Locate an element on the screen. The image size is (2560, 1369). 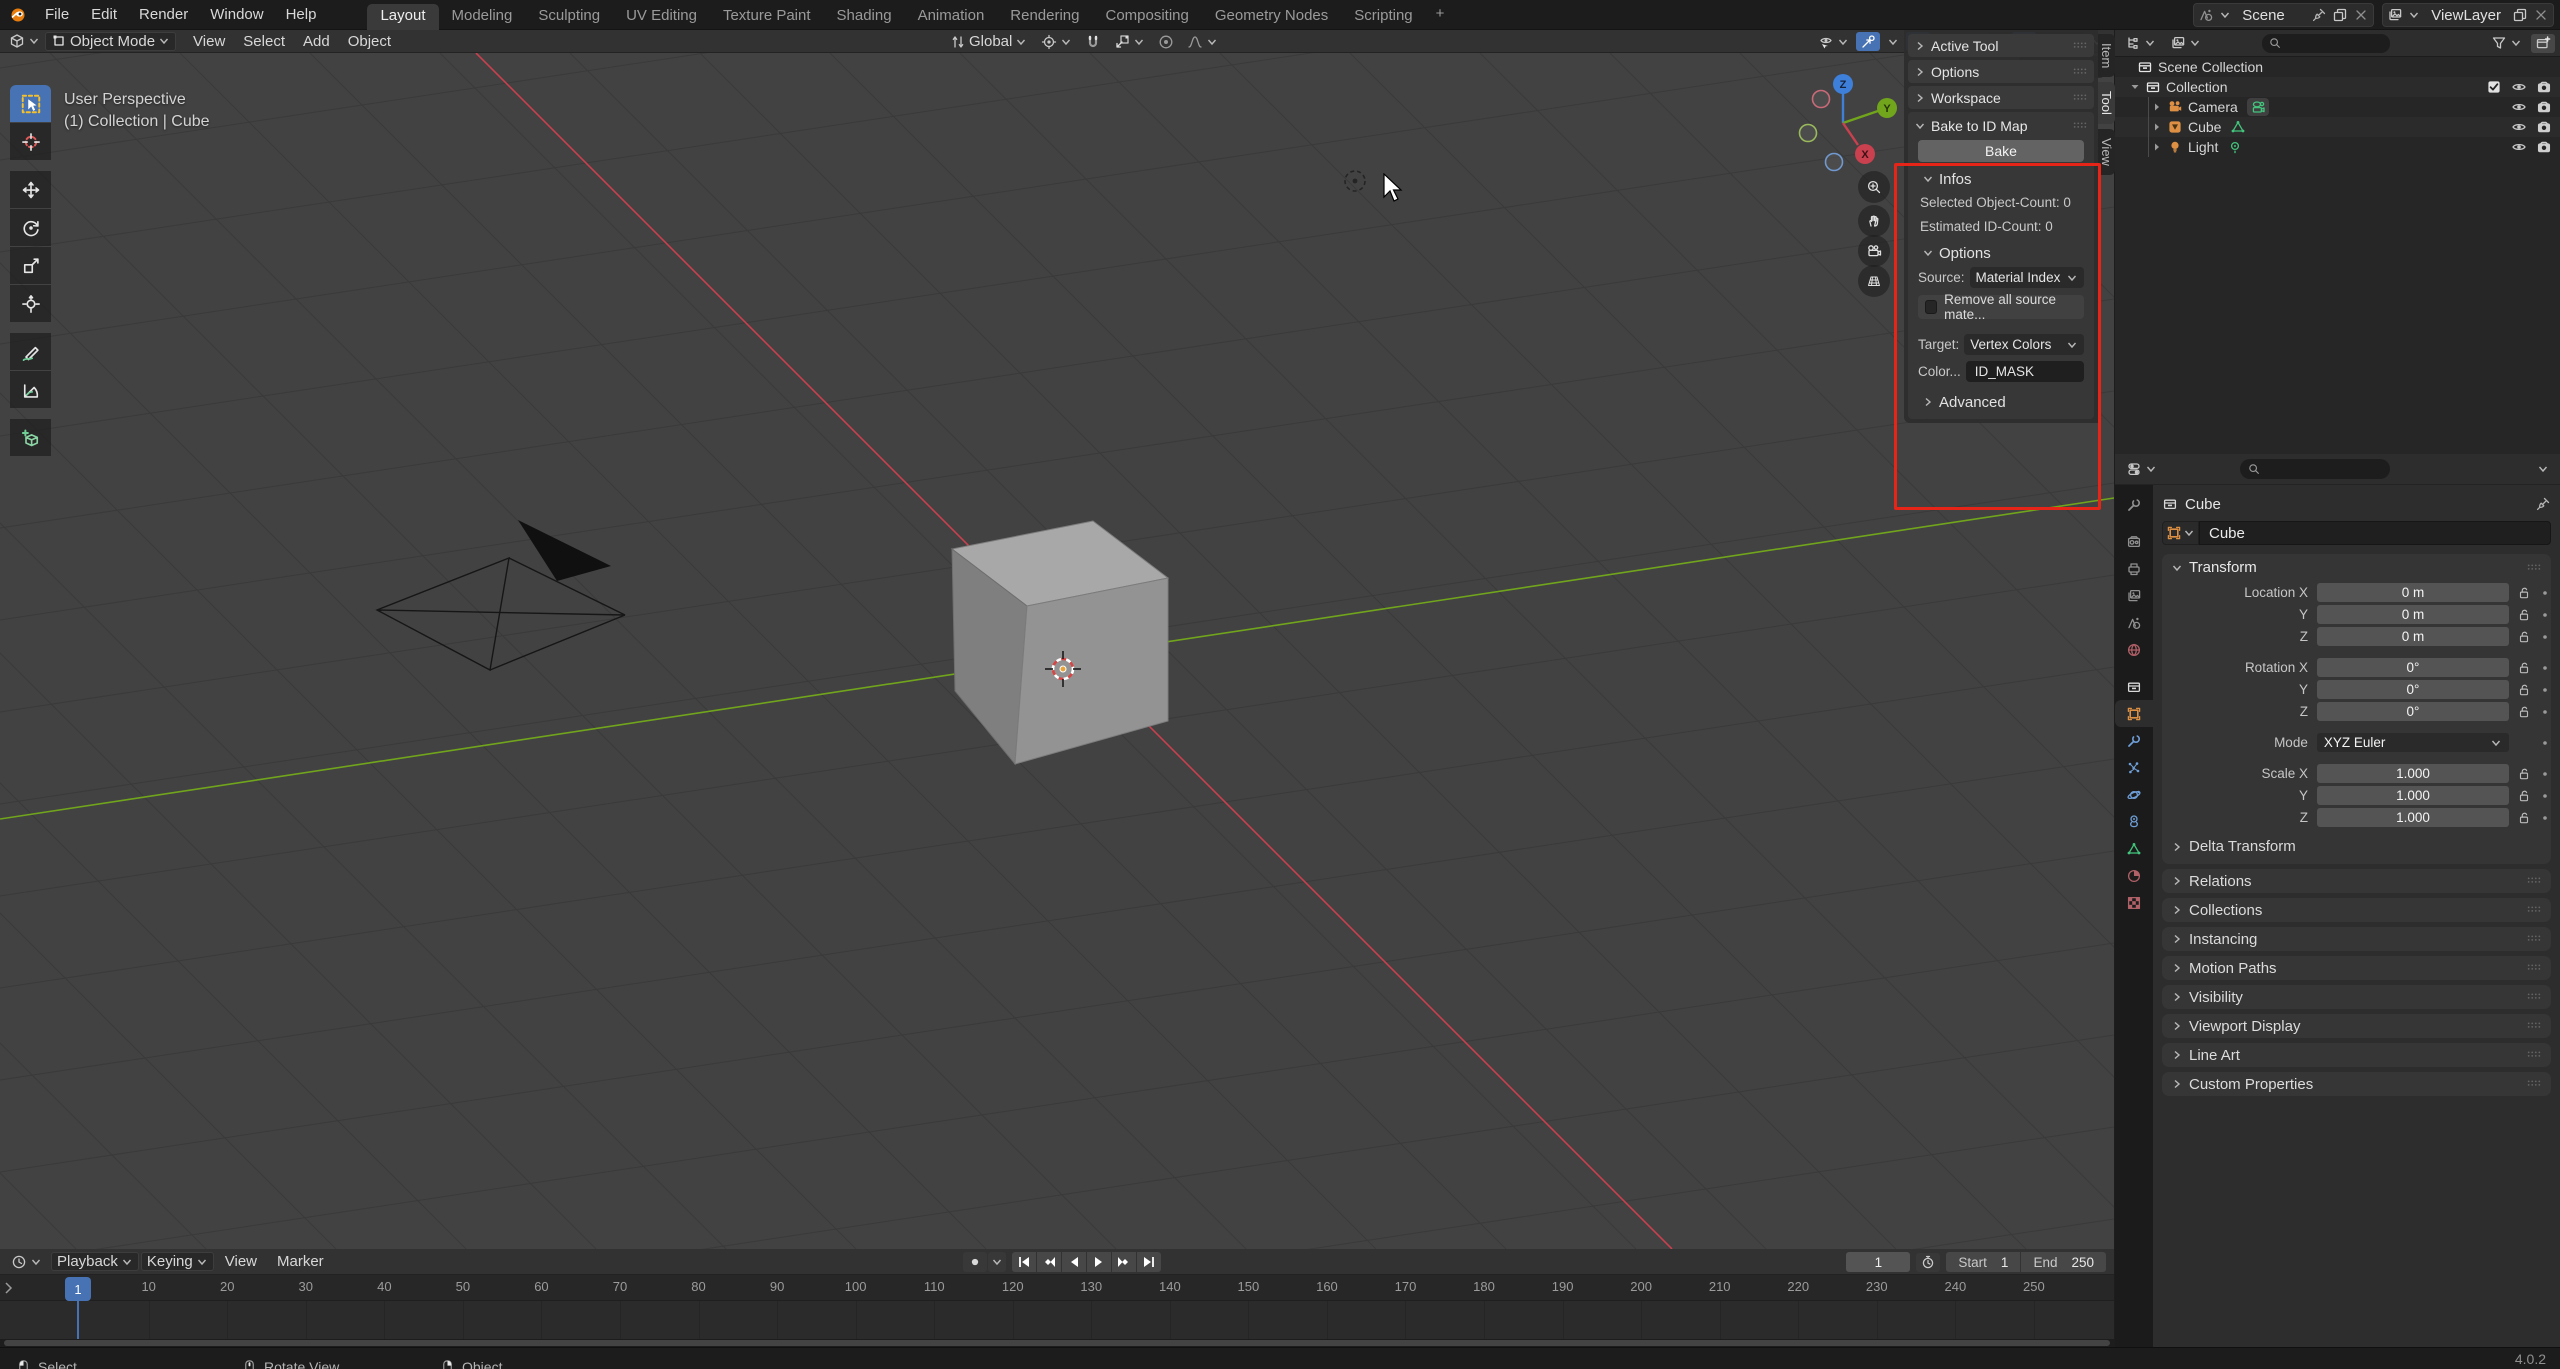
checkbox-icon is located at coordinates (2494, 87).